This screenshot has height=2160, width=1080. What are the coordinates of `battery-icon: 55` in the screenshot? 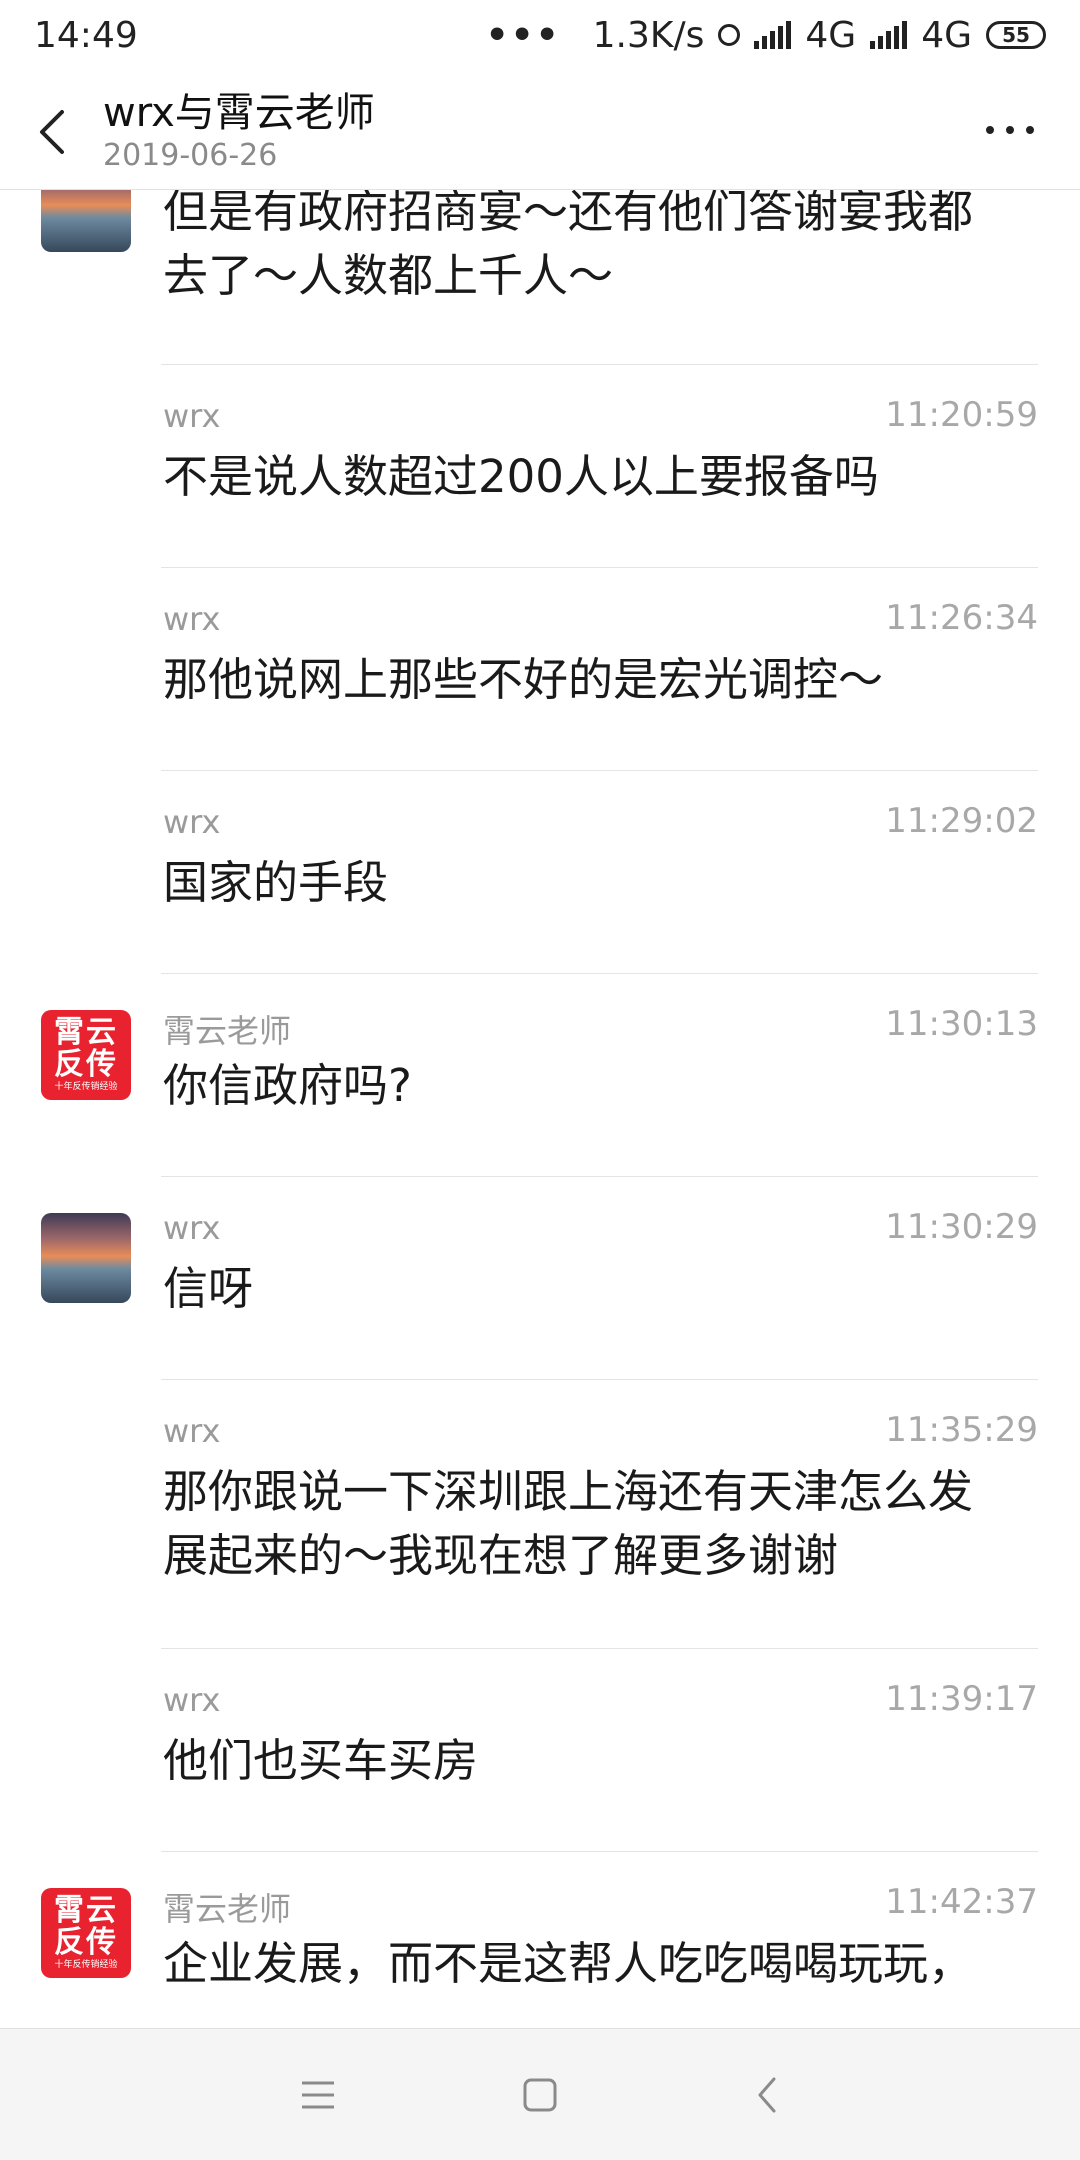 It's located at (1016, 35).